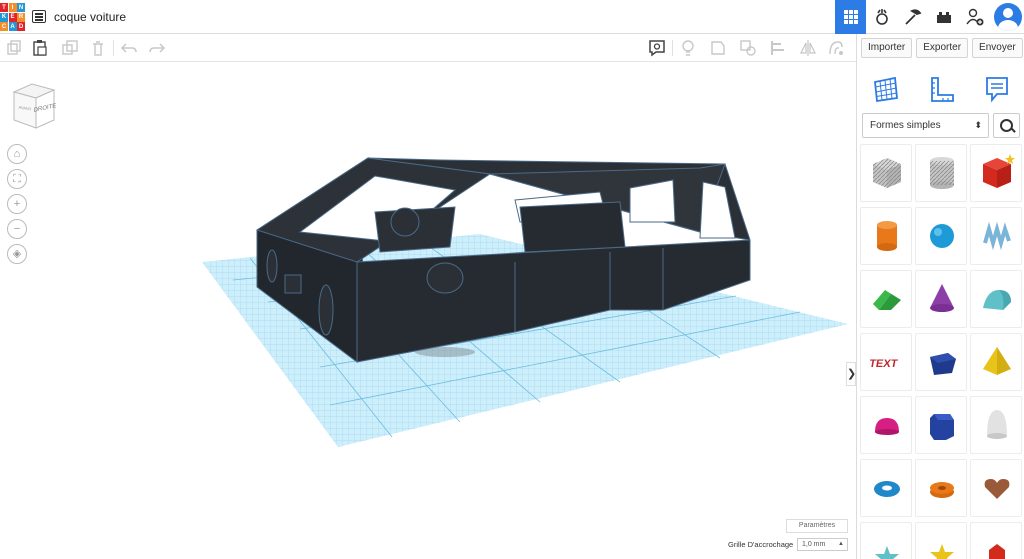 Image resolution: width=1024 pixels, height=559 pixels. Describe the element at coordinates (90, 17) in the screenshot. I see `design-title: coque voiture` at that location.